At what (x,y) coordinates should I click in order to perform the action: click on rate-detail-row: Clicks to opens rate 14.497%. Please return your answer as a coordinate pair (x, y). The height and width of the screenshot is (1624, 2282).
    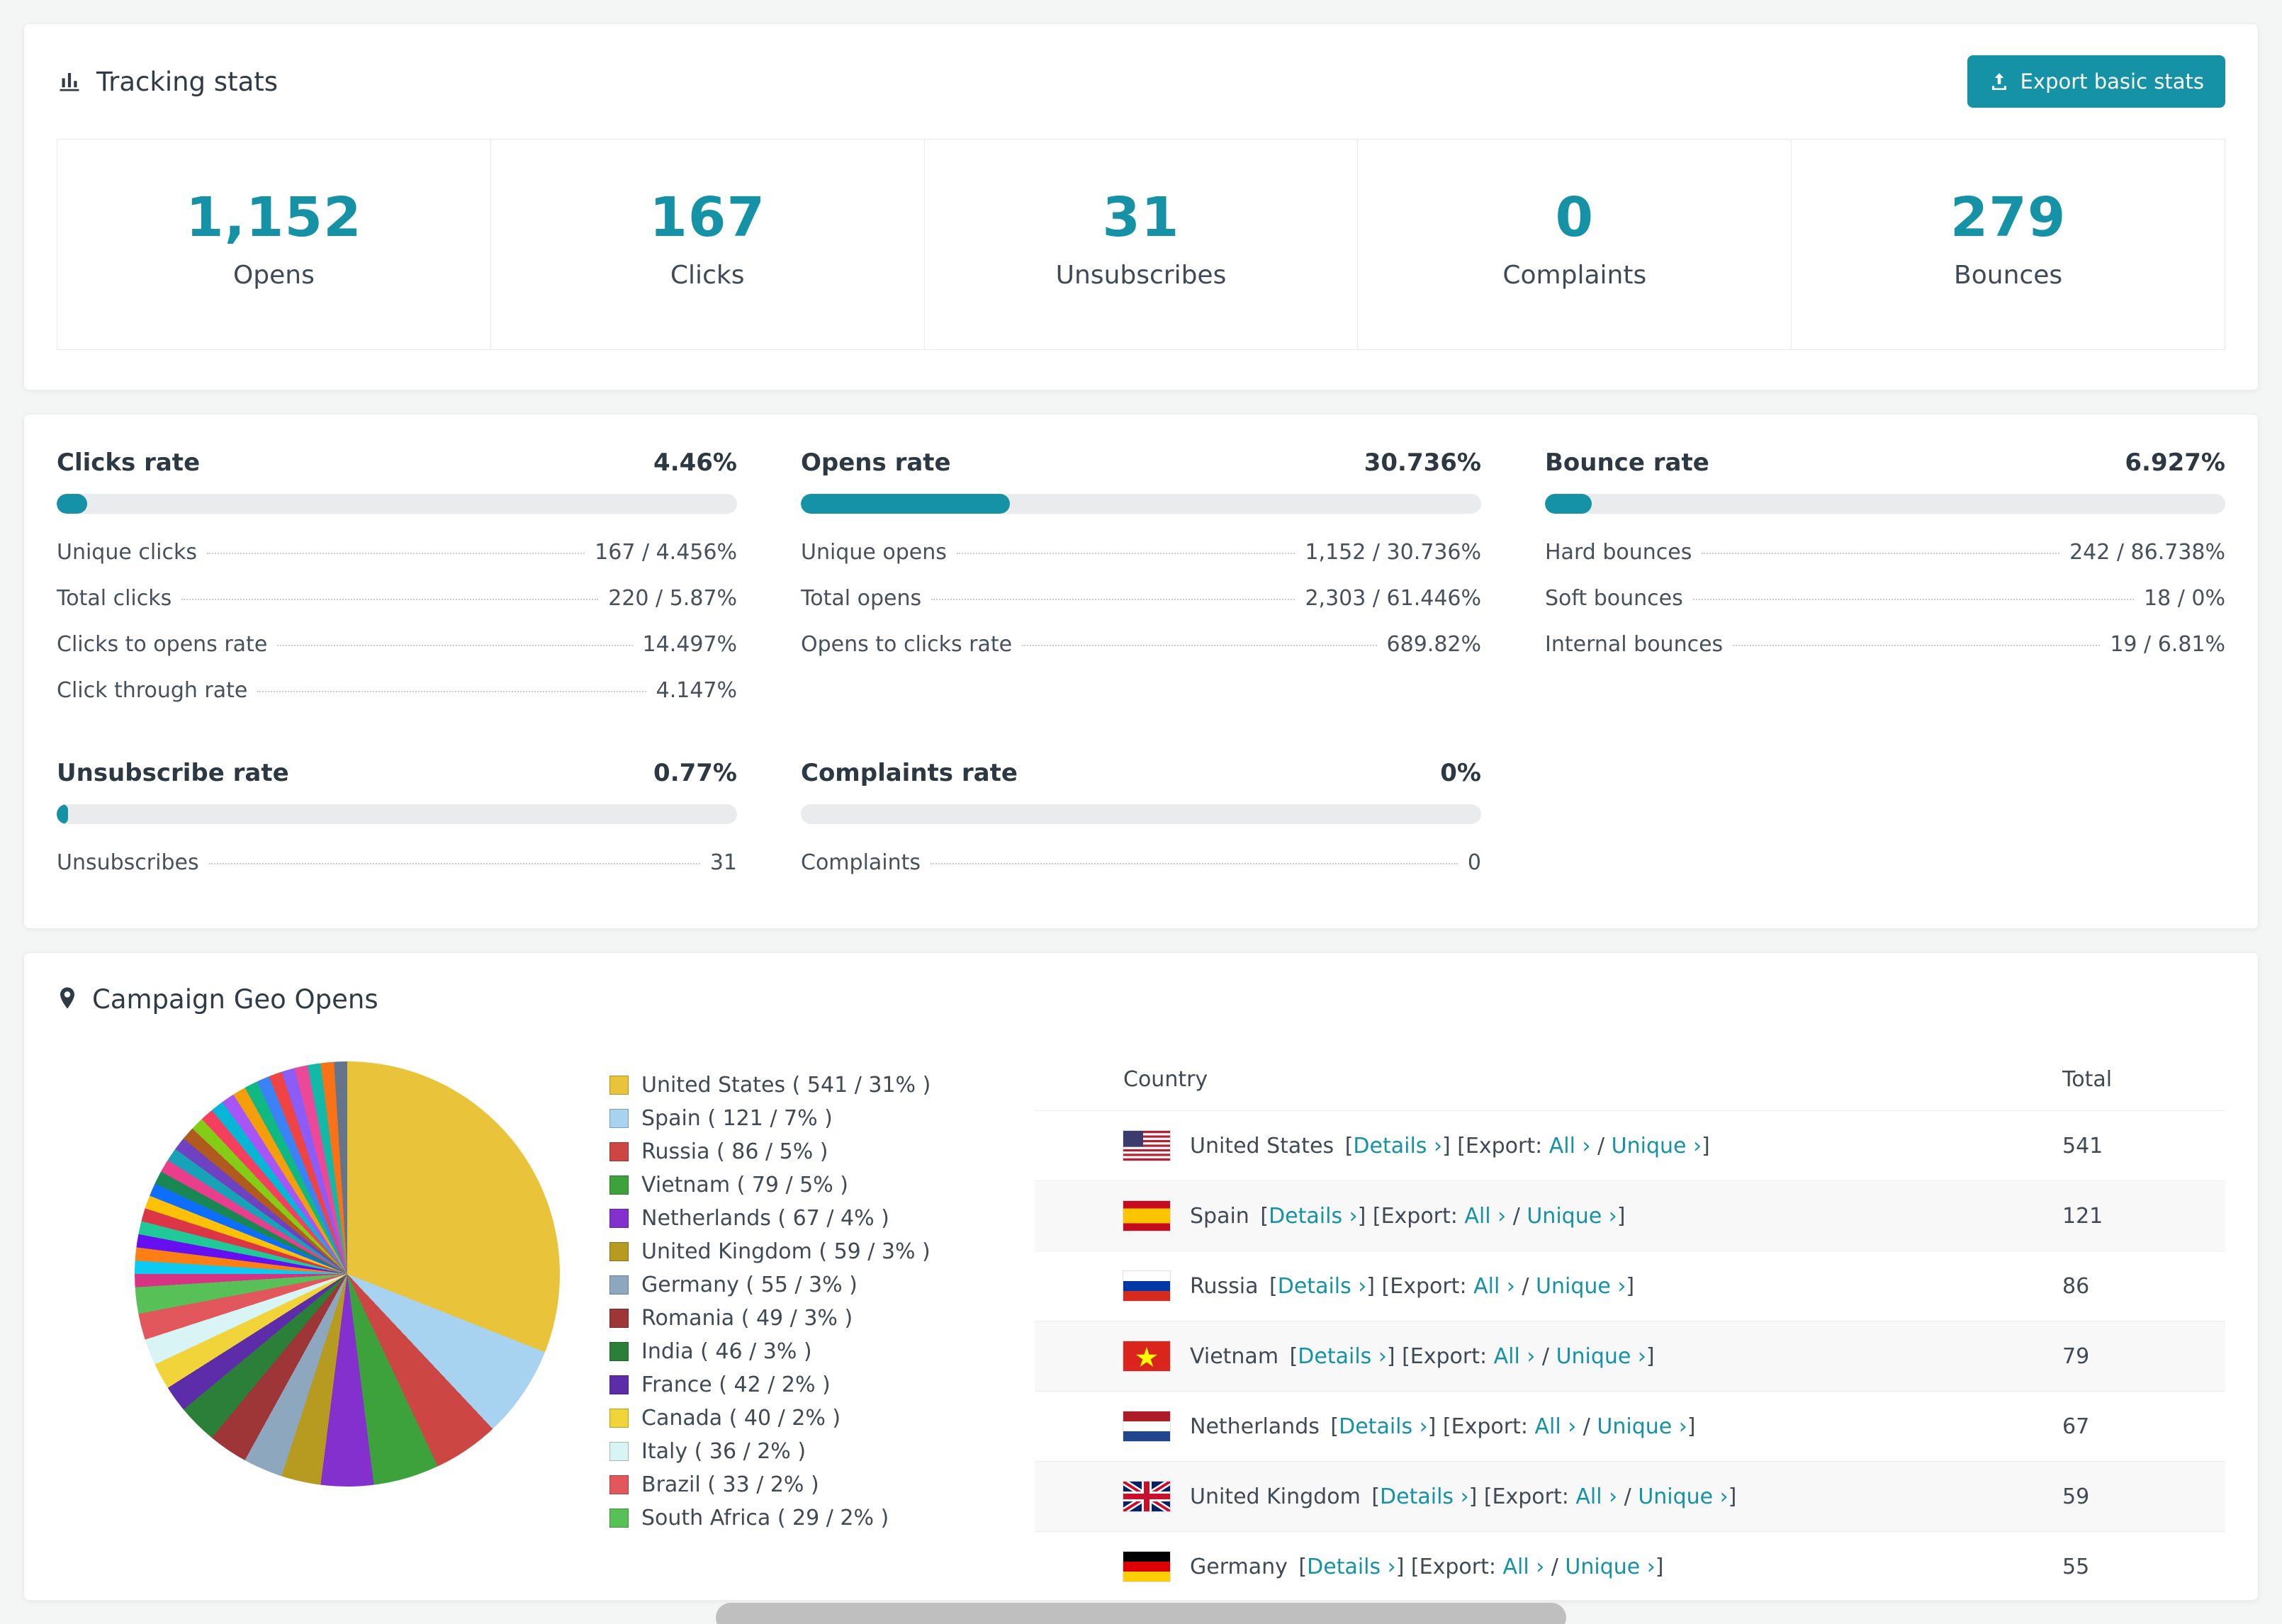
    Looking at the image, I should click on (397, 644).